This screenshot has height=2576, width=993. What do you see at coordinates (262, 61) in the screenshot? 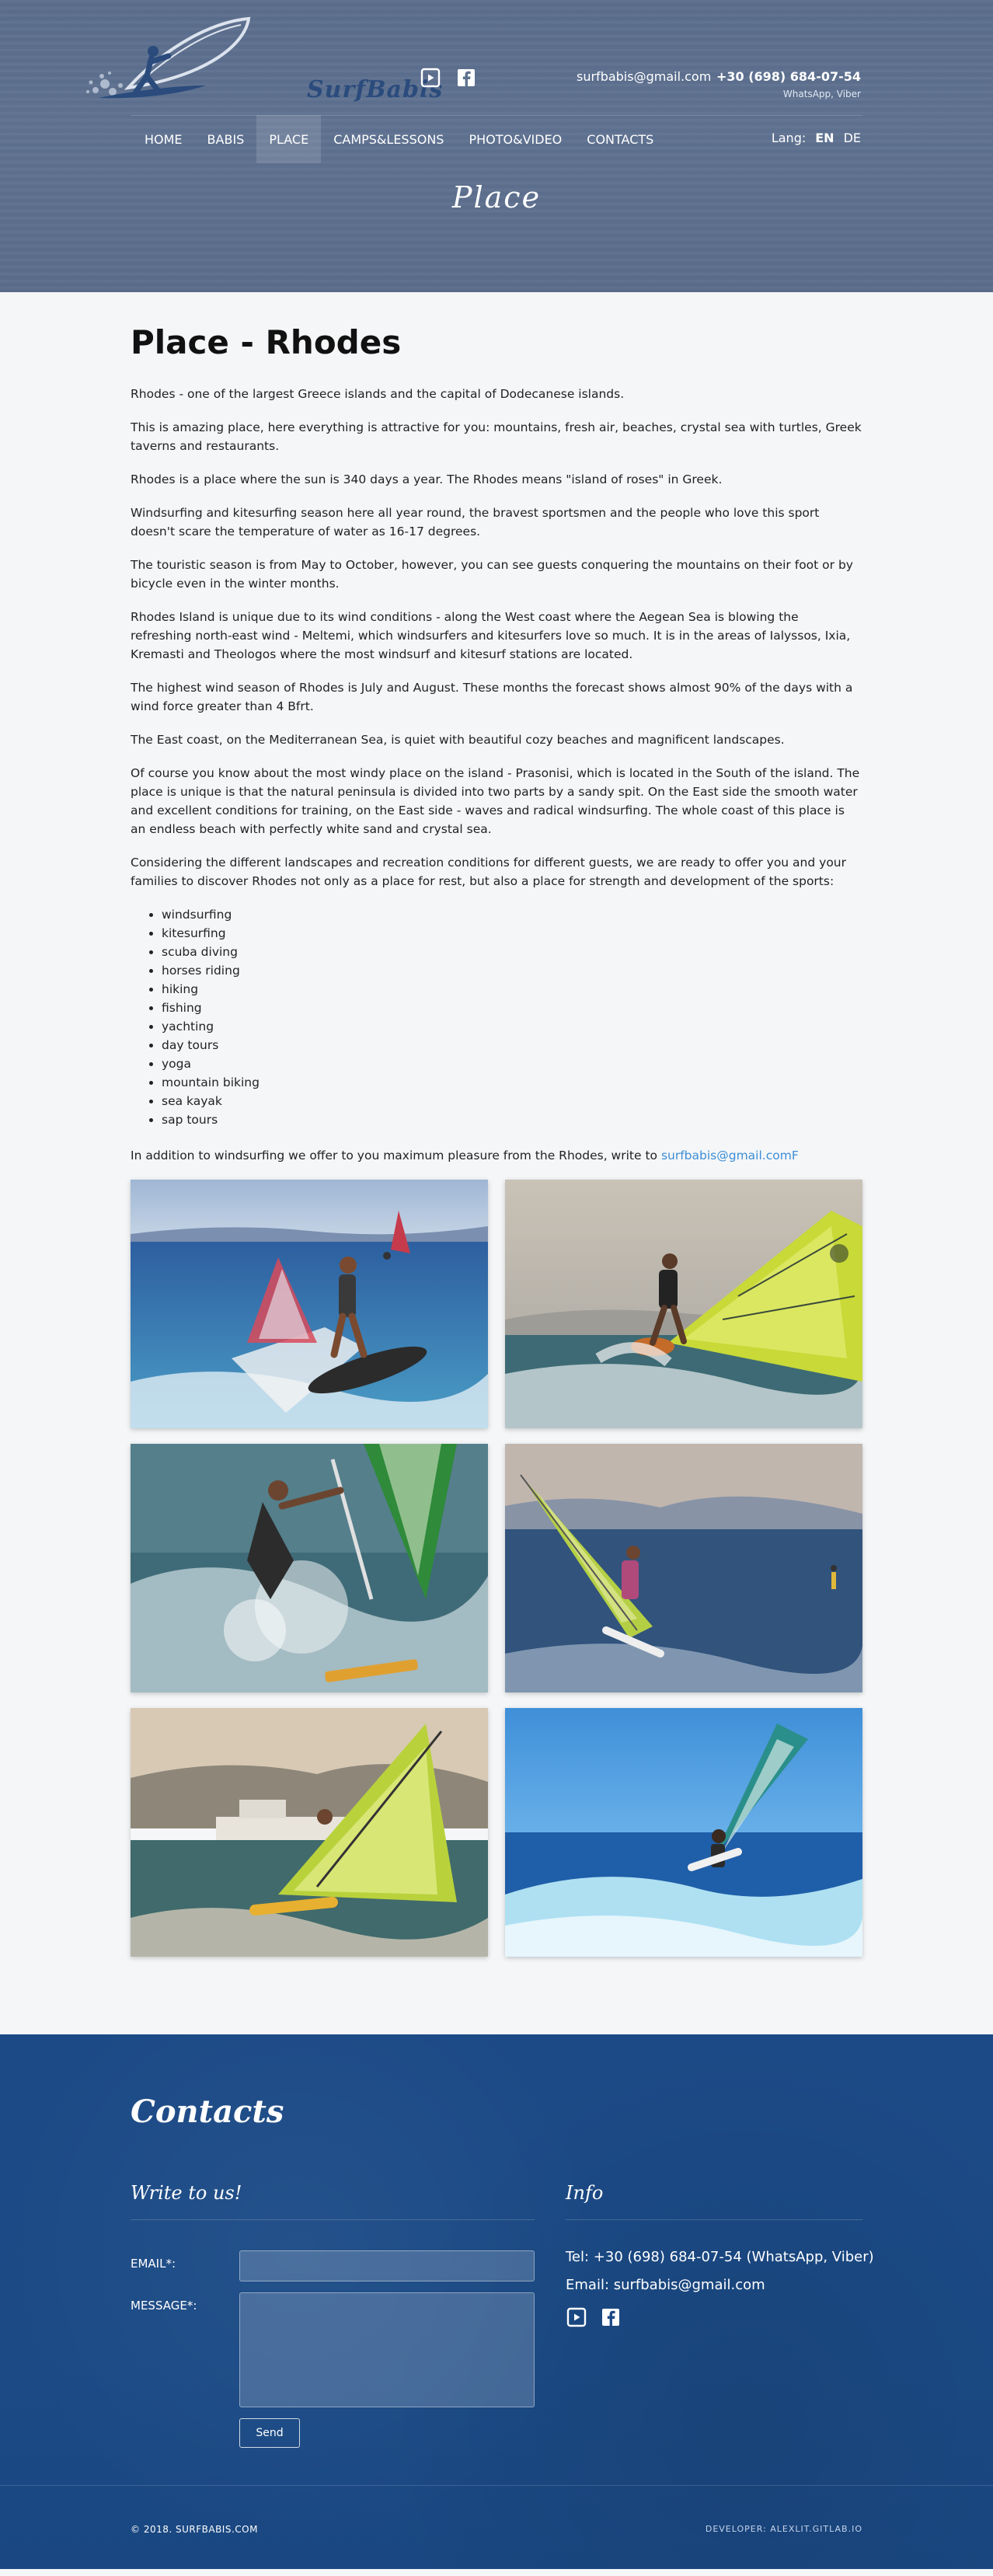
I see `site-logo: SurfBabis` at bounding box center [262, 61].